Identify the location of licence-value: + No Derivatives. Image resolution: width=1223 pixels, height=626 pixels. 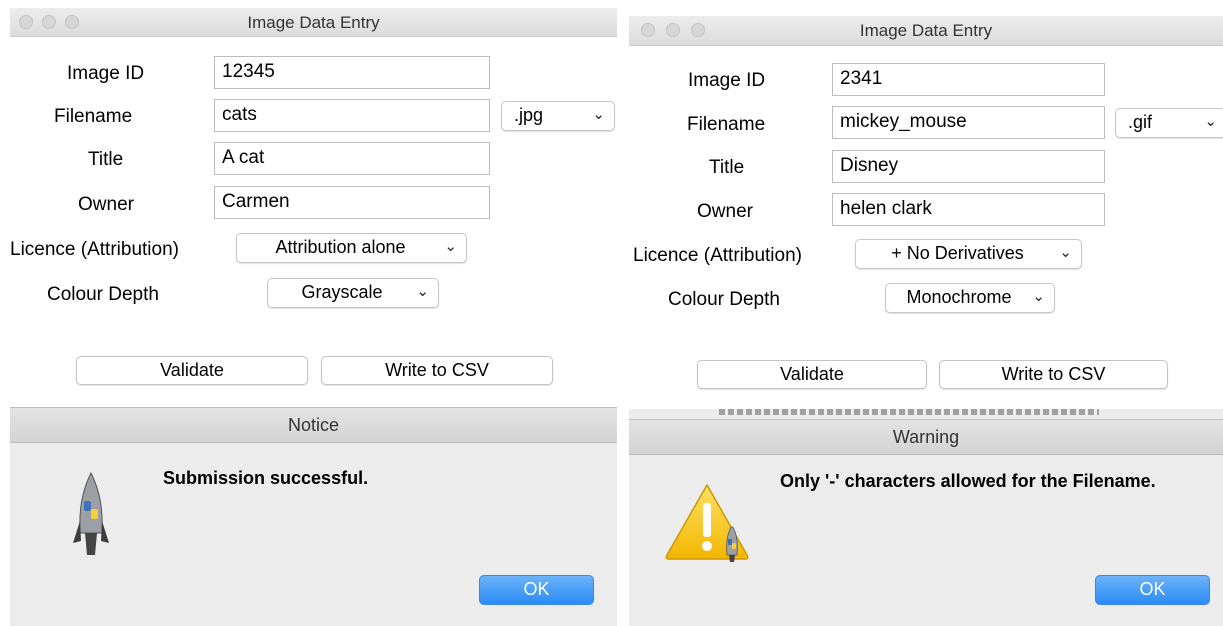
(957, 253).